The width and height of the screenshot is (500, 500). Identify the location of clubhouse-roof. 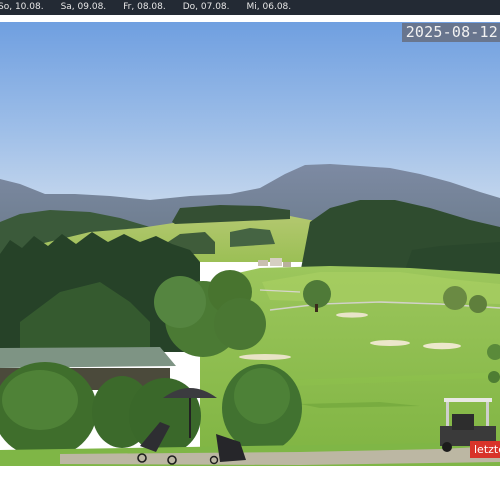
(88, 357).